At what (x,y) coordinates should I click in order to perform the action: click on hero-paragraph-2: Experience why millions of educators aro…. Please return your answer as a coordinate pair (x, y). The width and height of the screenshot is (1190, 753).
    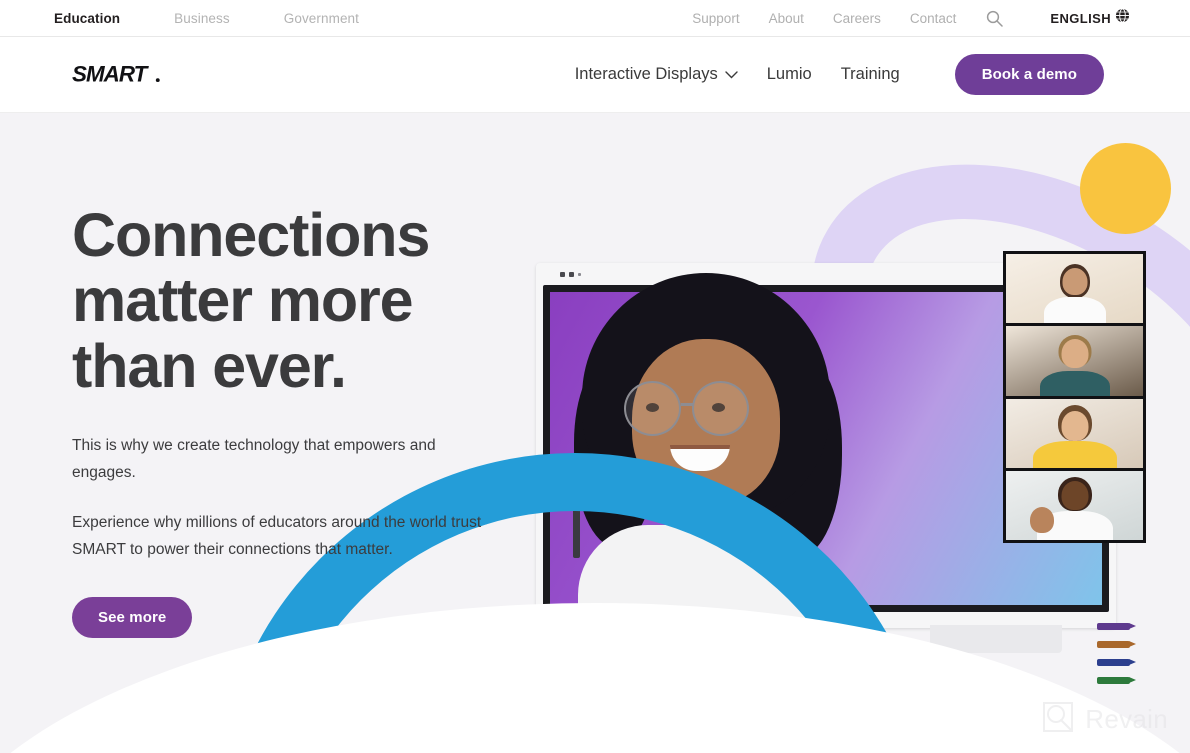
    Looking at the image, I should click on (277, 536).